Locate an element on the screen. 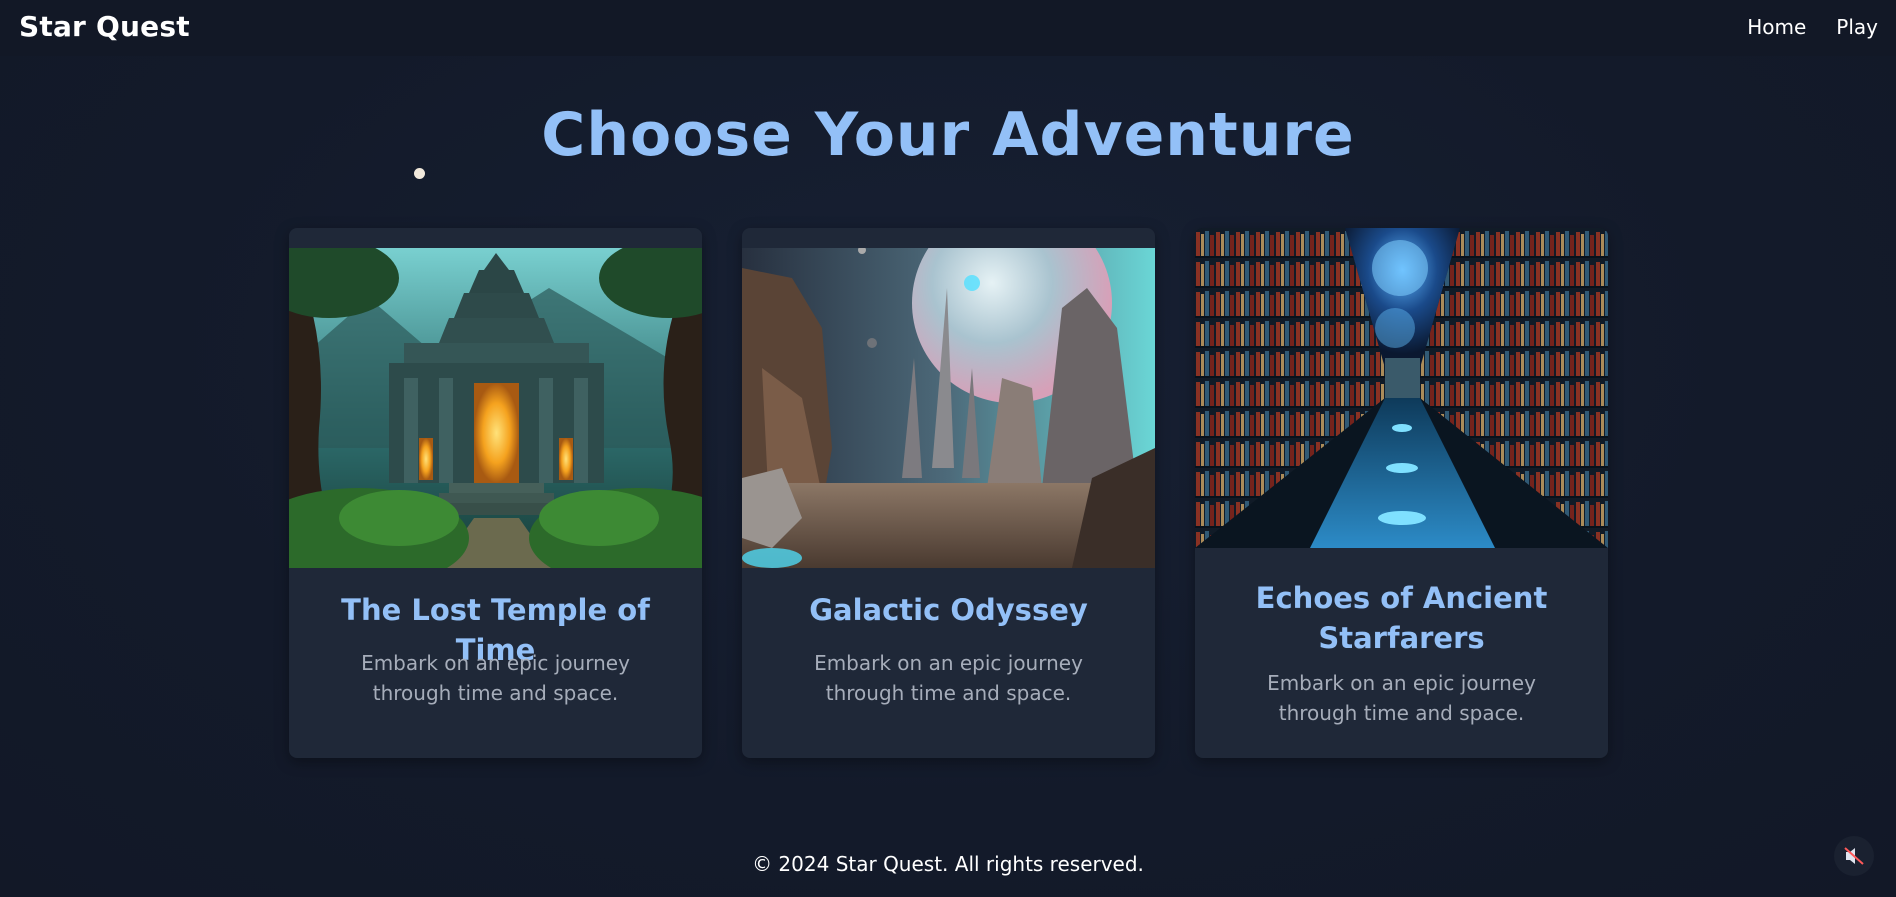  mute-toggle-button is located at coordinates (1854, 856).